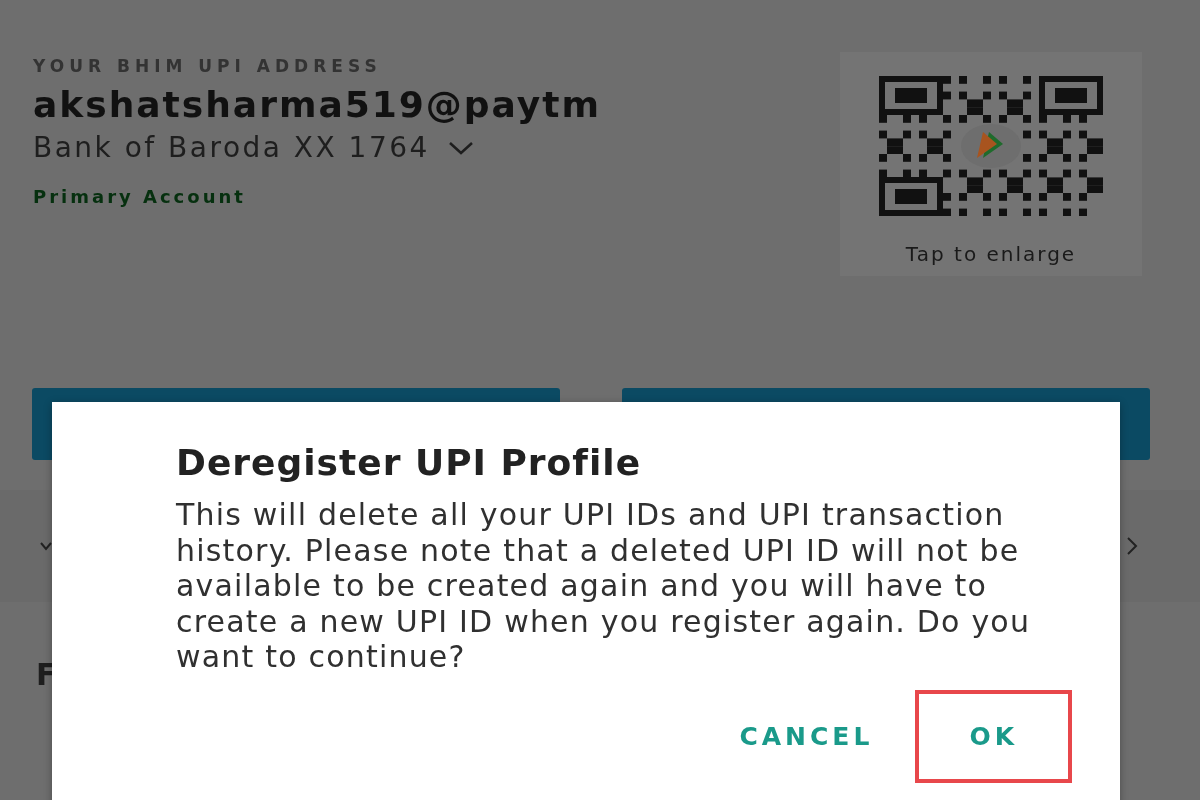 The image size is (1200, 800). Describe the element at coordinates (1132, 546) in the screenshot. I see `chevron-right-icon` at that location.